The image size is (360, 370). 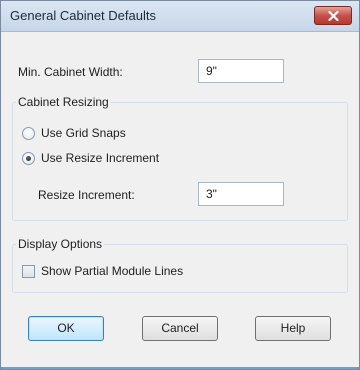 What do you see at coordinates (112, 271) in the screenshot?
I see `show-partial-module-lines-label: Show Partial Module Lines` at bounding box center [112, 271].